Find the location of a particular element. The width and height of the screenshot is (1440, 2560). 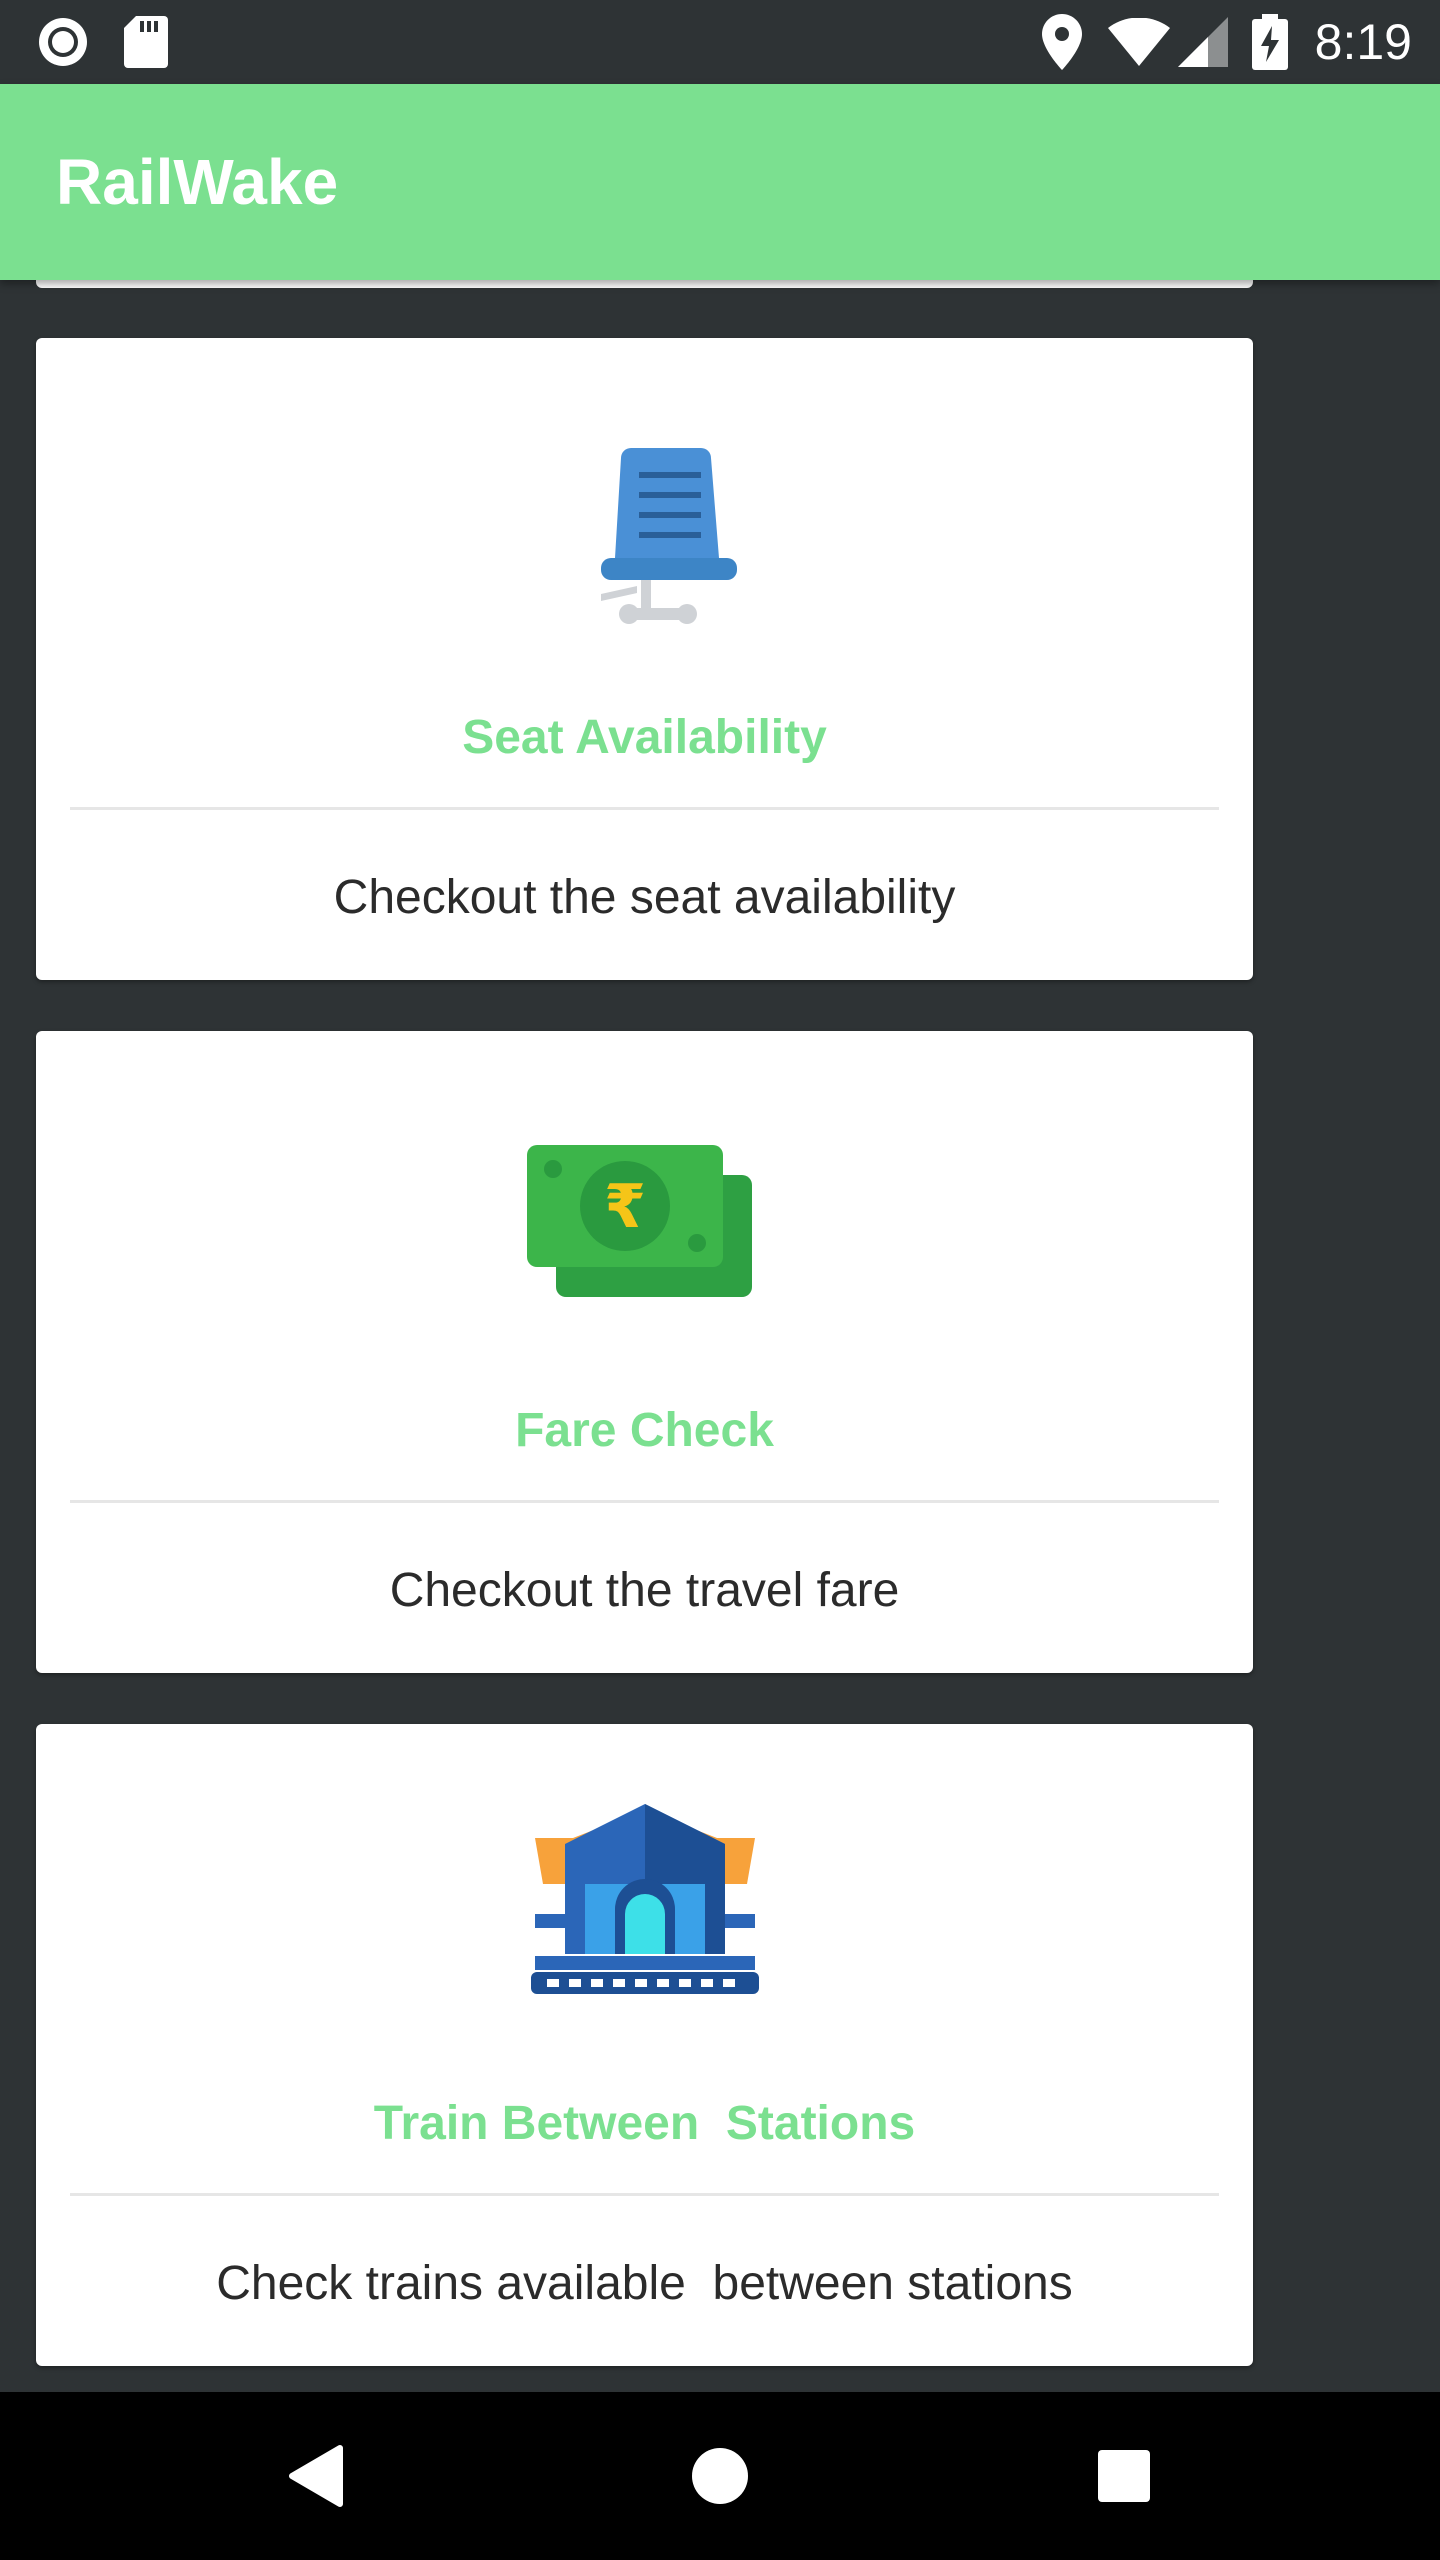

navigation-bar is located at coordinates (720, 2476).